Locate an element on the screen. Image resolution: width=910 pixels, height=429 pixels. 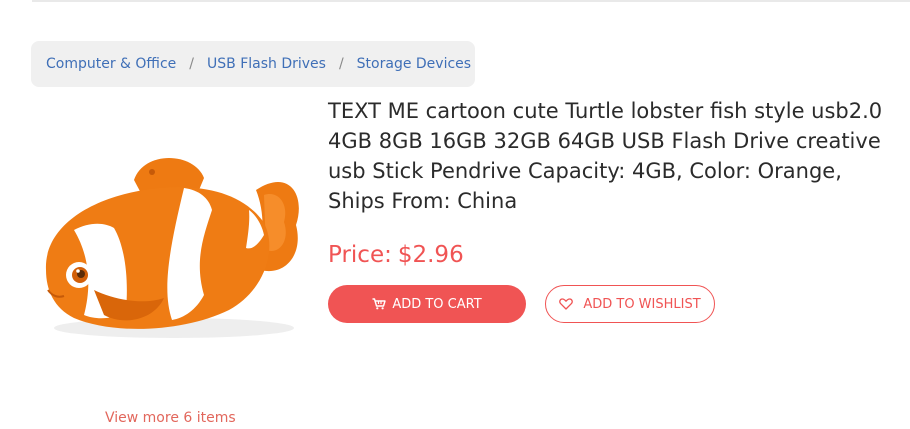
clownfish-usb-illustration is located at coordinates (172, 248).